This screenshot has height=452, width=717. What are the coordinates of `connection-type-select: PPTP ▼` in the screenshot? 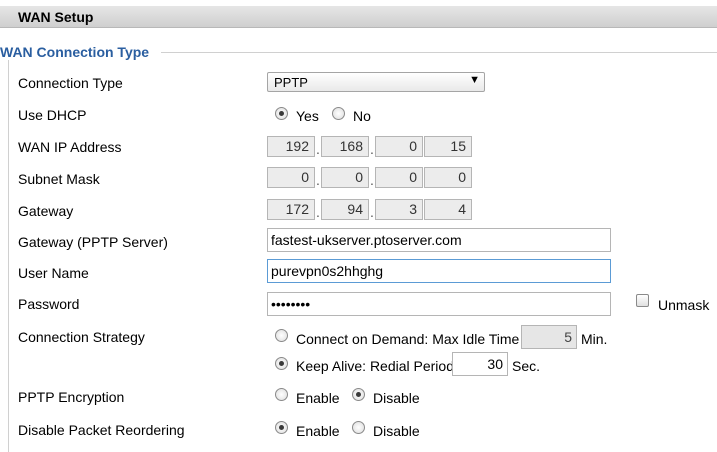 It's located at (376, 82).